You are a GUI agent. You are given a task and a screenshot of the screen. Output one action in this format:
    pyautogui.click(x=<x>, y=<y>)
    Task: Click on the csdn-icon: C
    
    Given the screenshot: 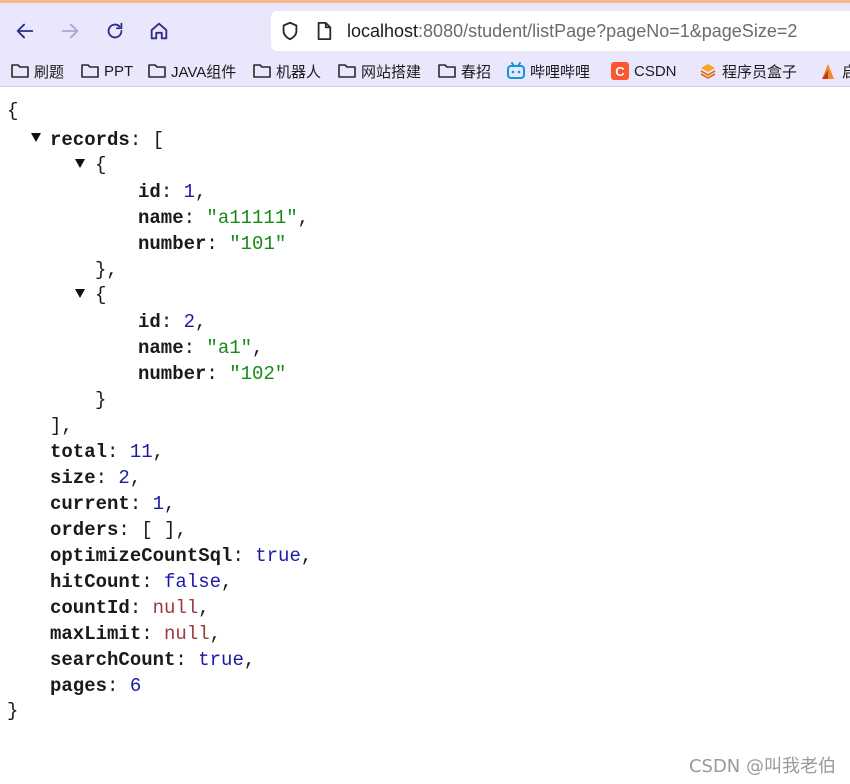 What is the action you would take?
    pyautogui.click(x=620, y=71)
    